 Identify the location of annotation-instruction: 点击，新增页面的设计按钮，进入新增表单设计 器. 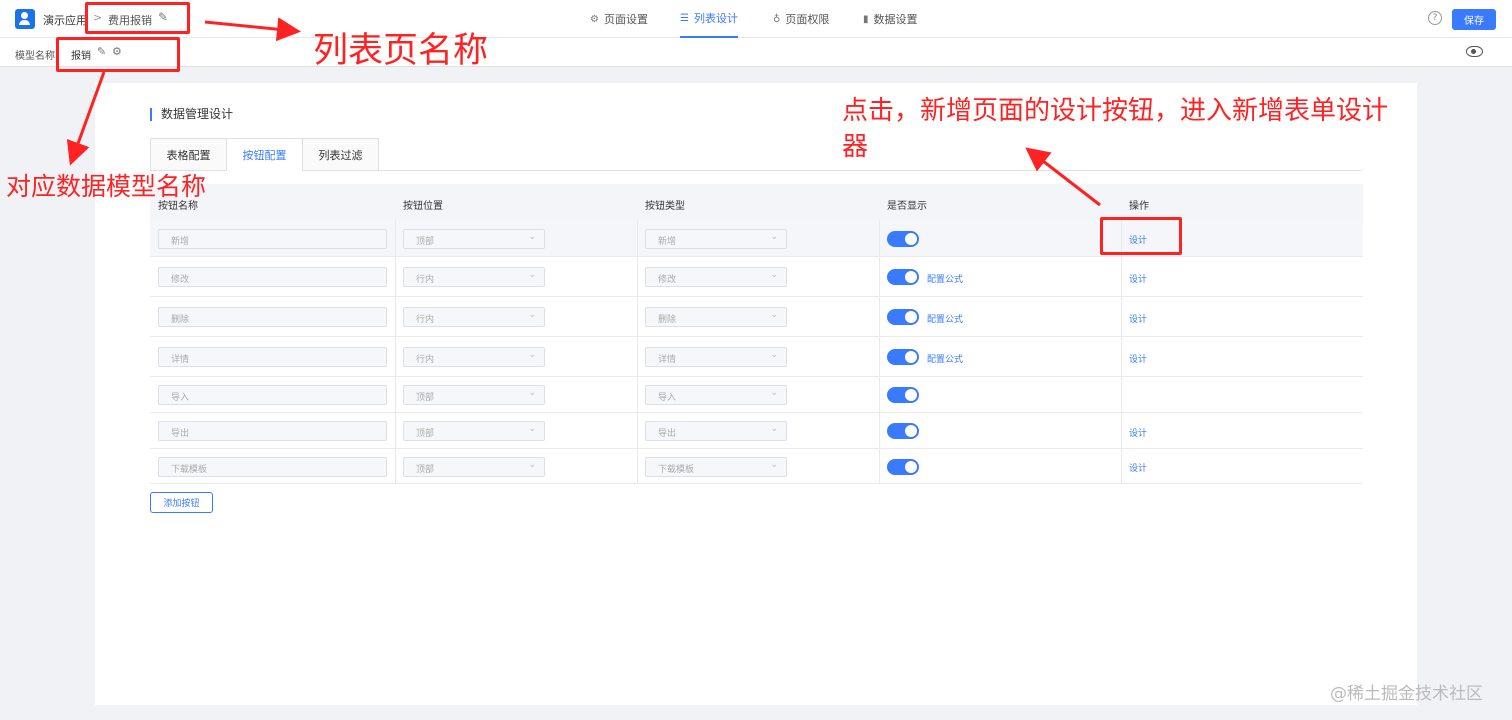
(1147, 129).